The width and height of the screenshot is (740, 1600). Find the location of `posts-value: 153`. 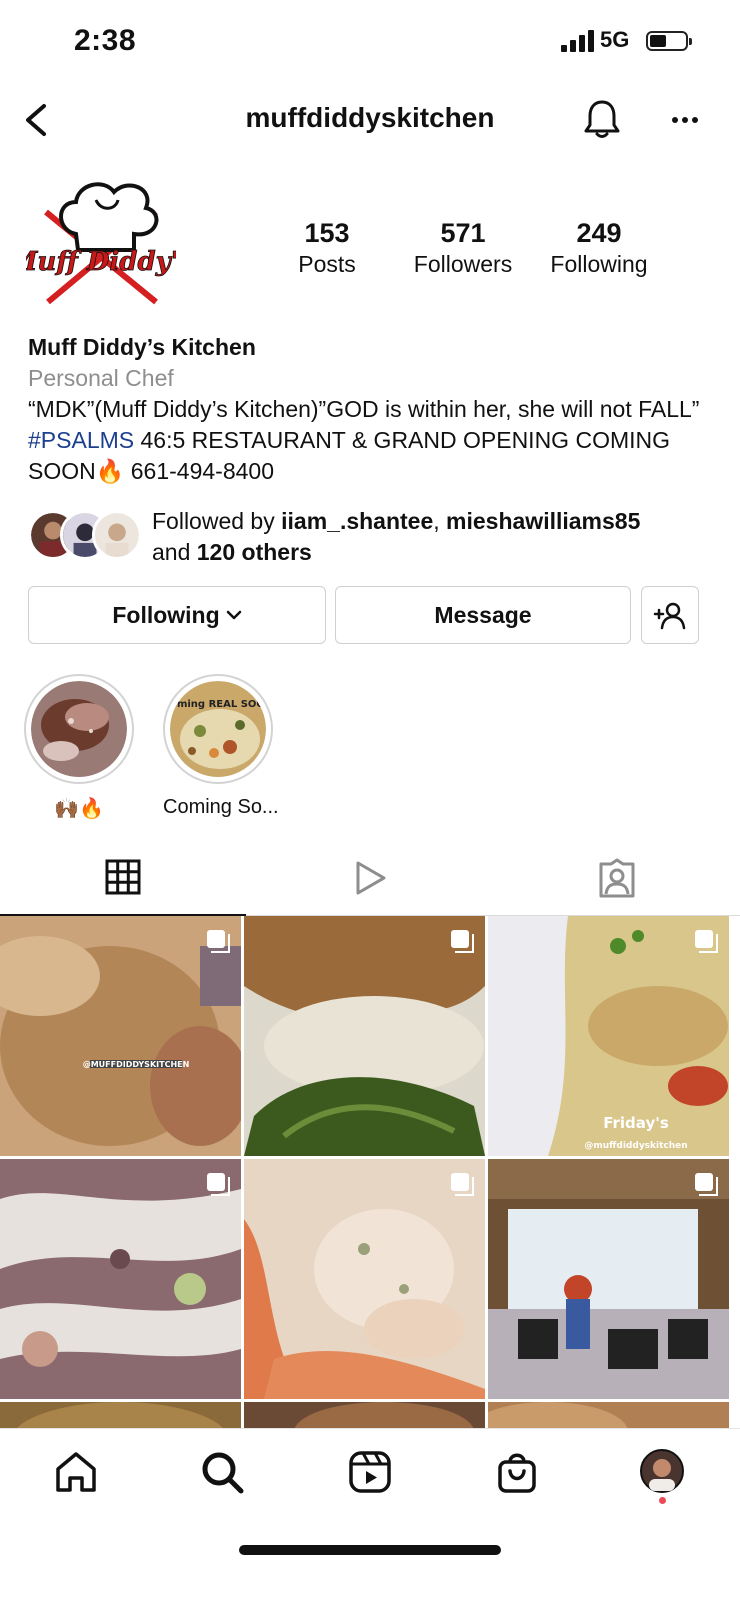

posts-value: 153 is located at coordinates (327, 233).